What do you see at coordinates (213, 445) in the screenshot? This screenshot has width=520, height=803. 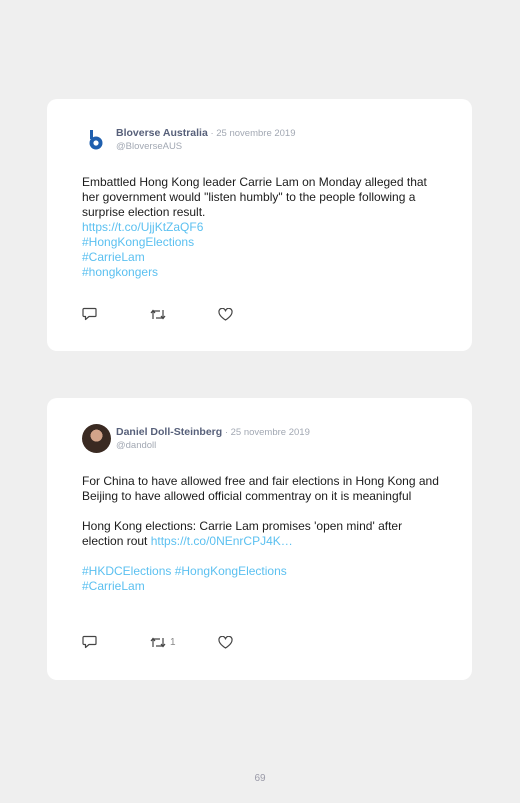 I see `author-handle: @dandoll` at bounding box center [213, 445].